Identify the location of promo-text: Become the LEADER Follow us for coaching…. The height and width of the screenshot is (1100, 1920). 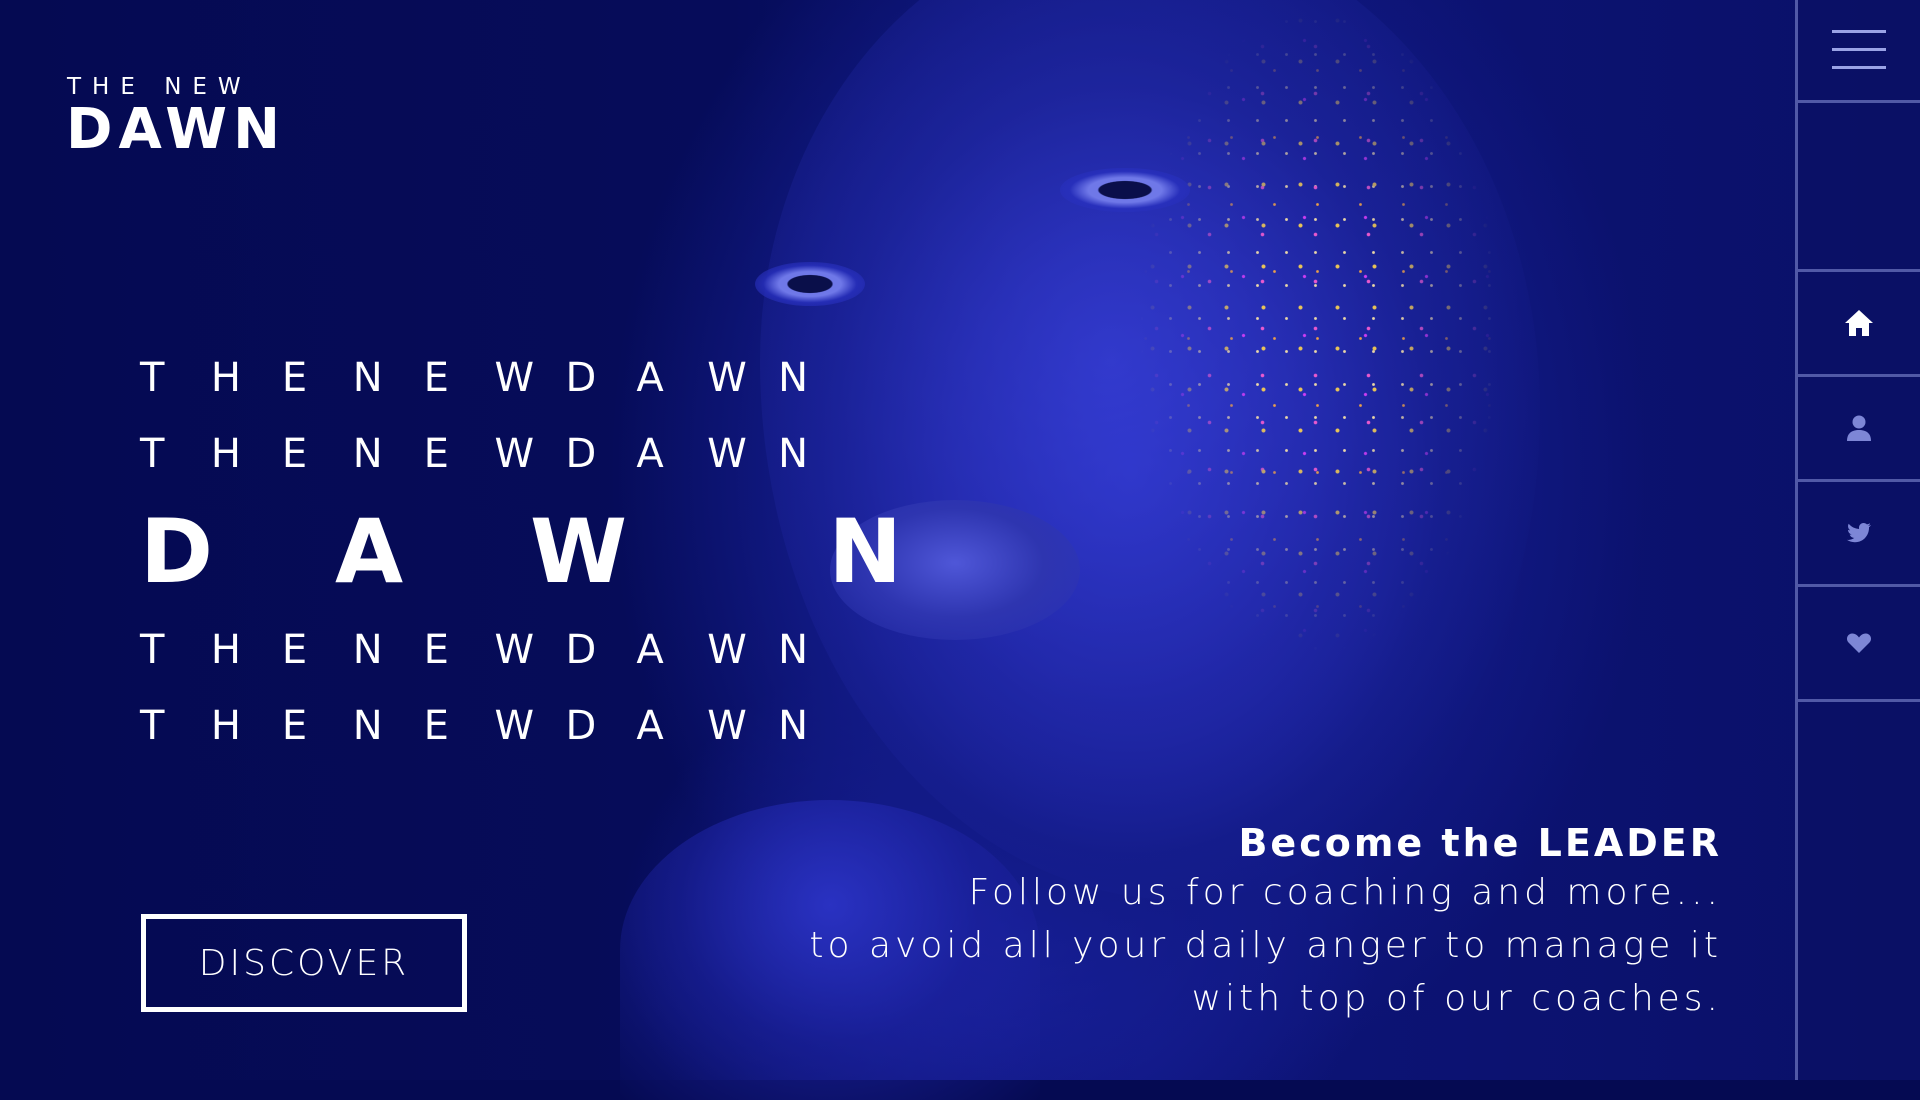
(1265, 922).